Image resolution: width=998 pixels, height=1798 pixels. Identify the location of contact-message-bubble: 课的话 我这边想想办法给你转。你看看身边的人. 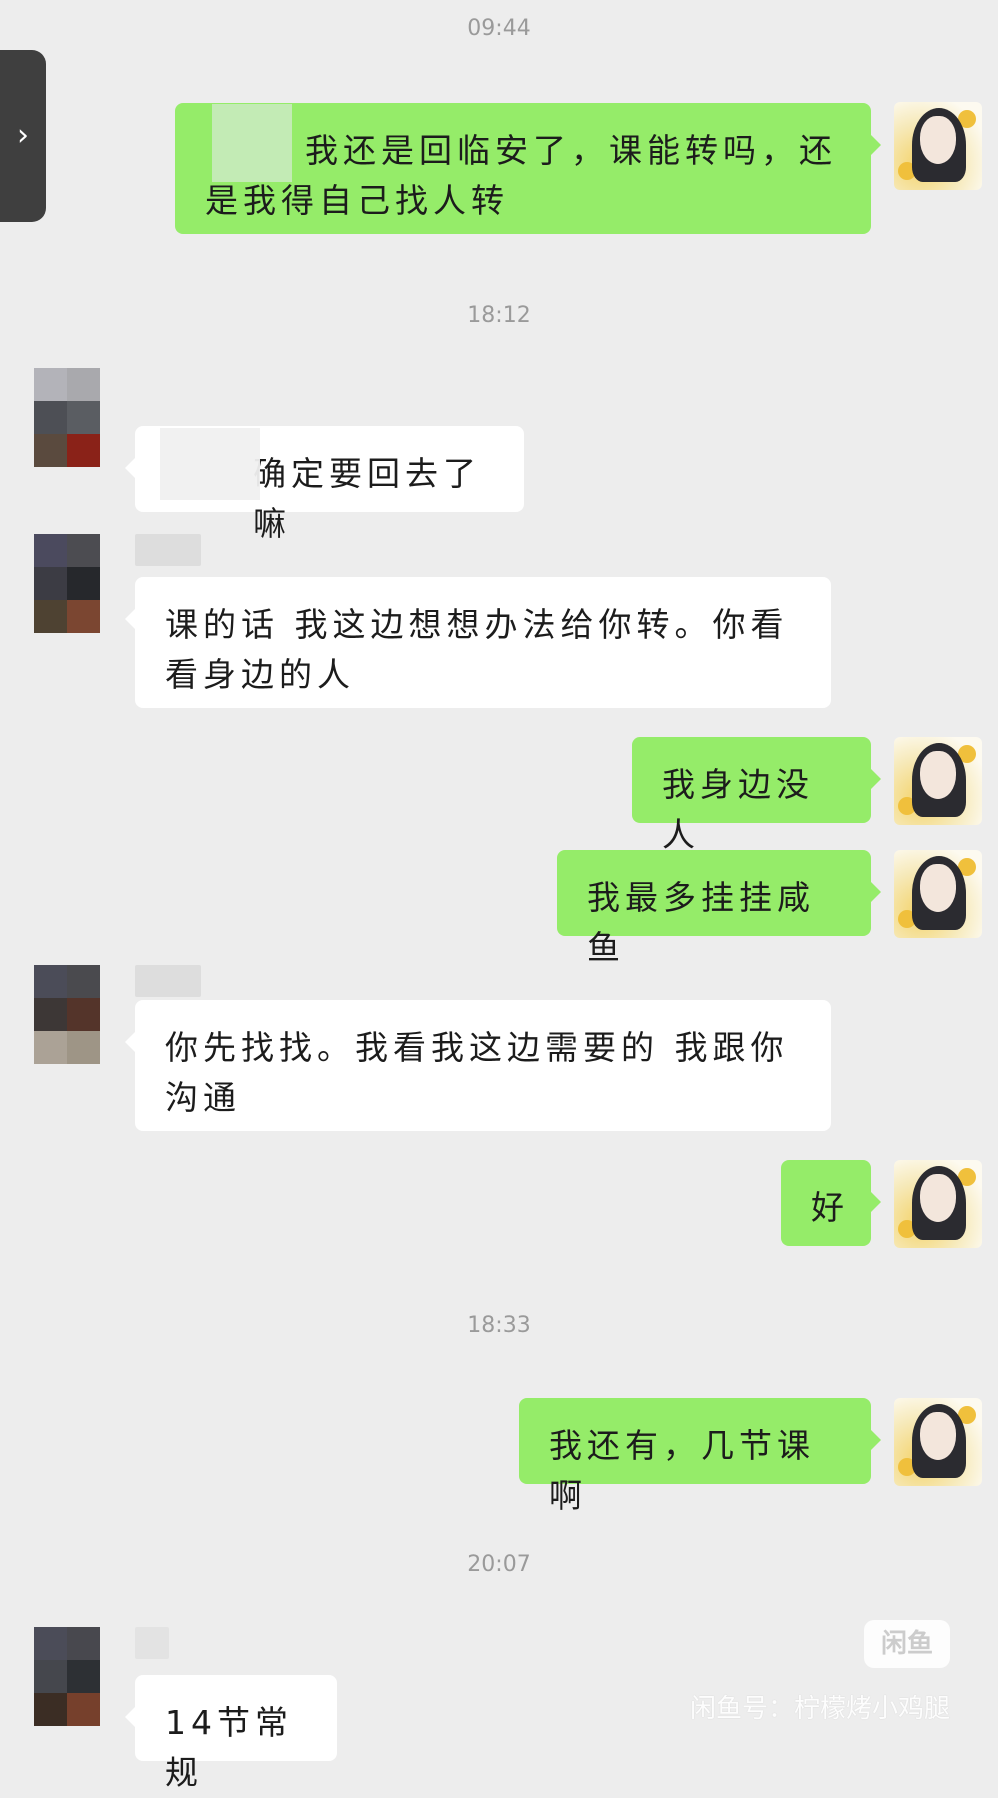
(478, 642).